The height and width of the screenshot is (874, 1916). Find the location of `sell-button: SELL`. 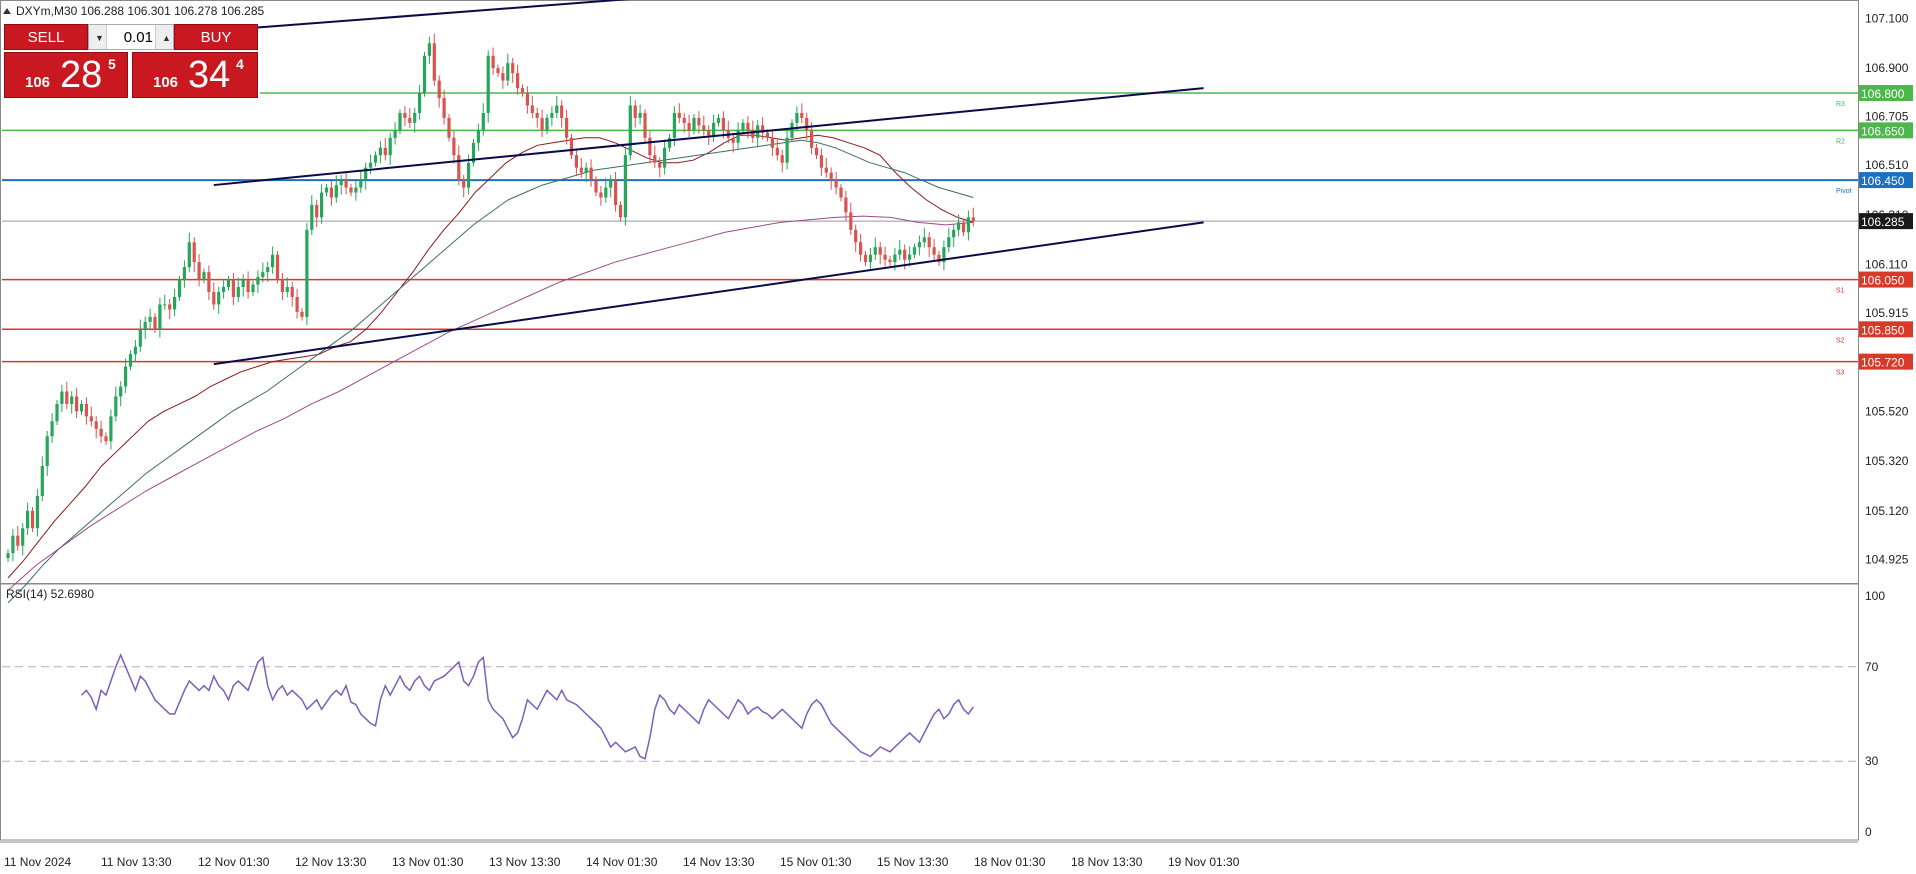

sell-button: SELL is located at coordinates (46, 37).